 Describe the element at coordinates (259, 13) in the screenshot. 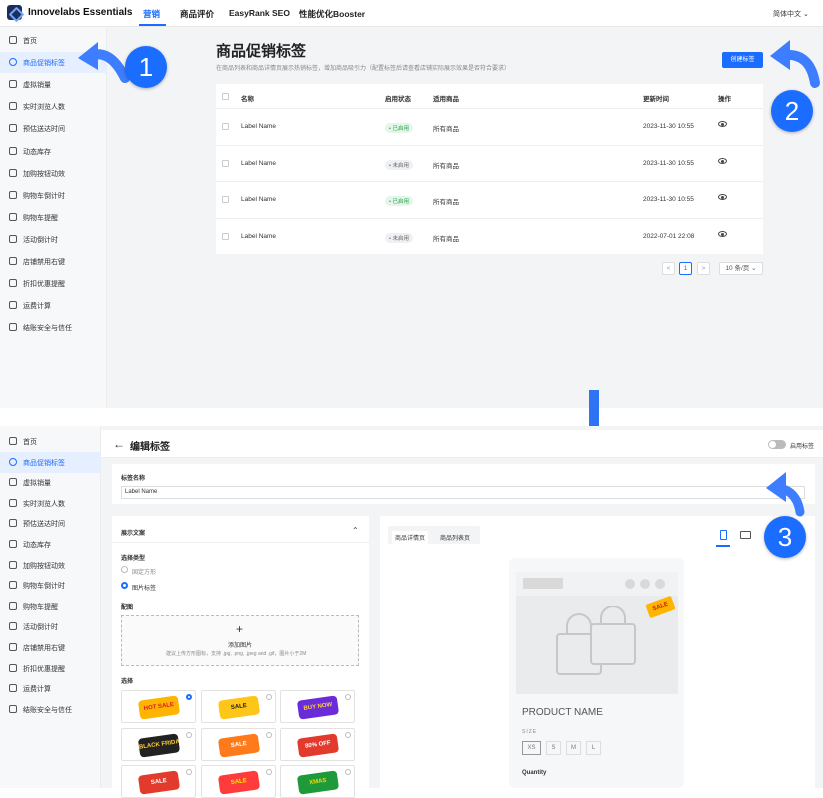

I see `nav-tab-seo: EasyRank SEO` at that location.